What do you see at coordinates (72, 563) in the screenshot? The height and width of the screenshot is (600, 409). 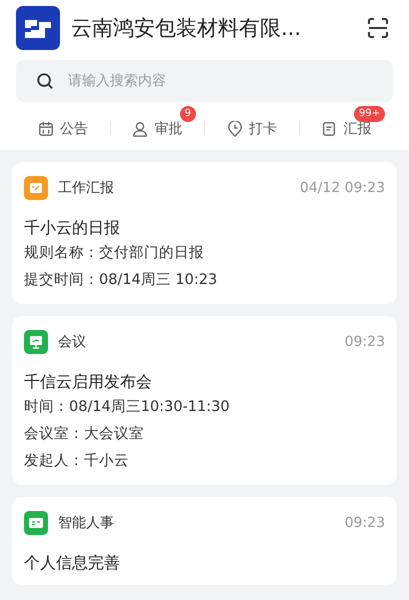 I see `message-title: 个人信息完善` at bounding box center [72, 563].